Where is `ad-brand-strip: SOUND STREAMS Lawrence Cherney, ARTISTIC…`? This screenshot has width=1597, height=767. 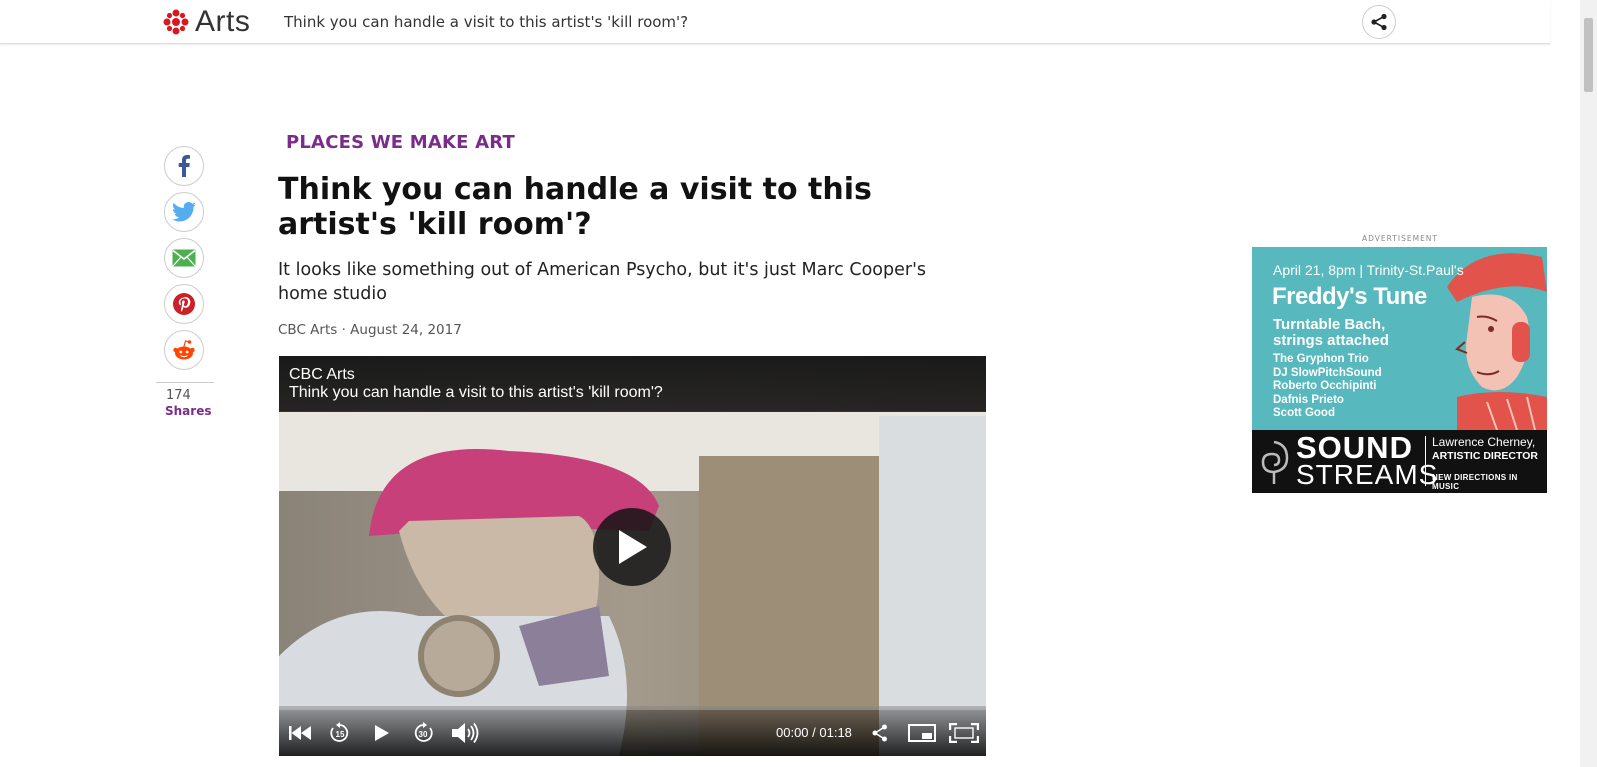 ad-brand-strip: SOUND STREAMS Lawrence Cherney, ARTISTIC… is located at coordinates (1399, 461).